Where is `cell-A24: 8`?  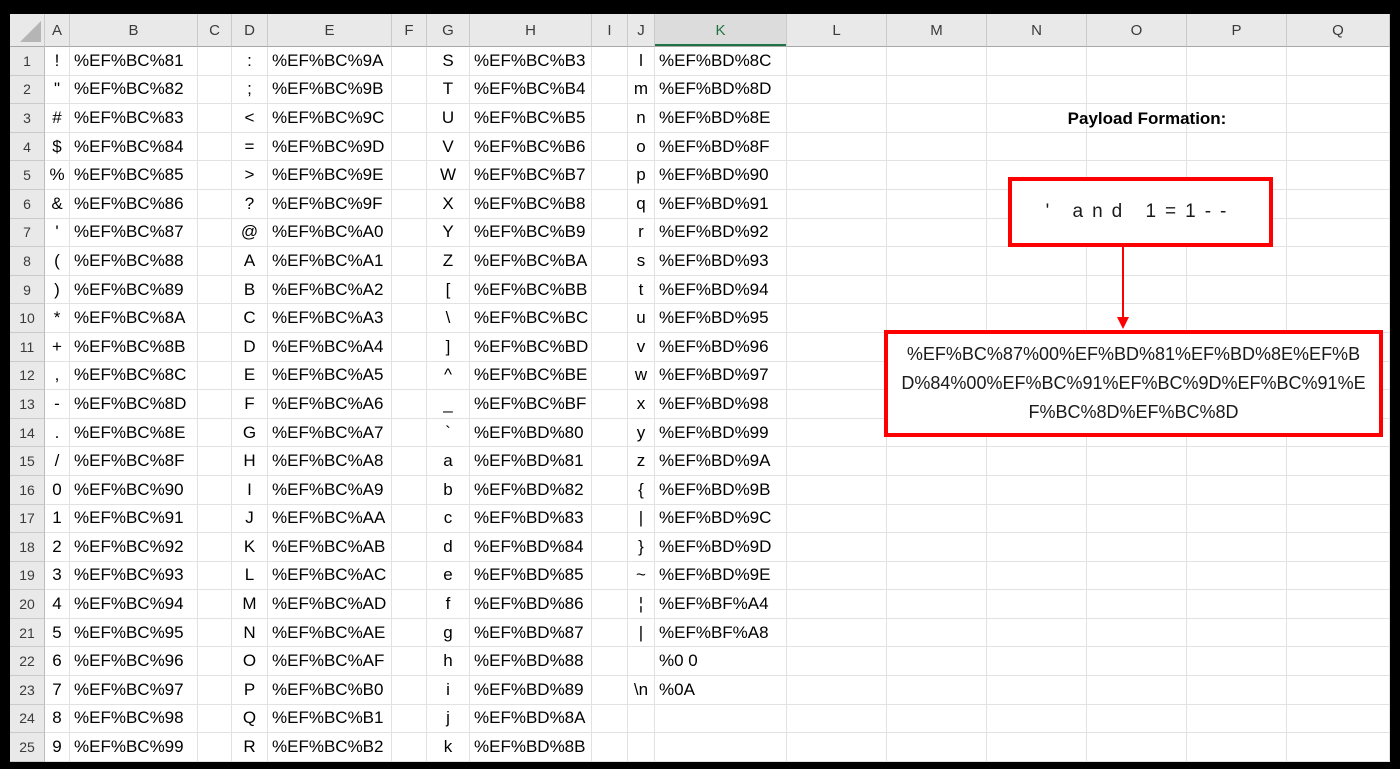
cell-A24: 8 is located at coordinates (57, 719).